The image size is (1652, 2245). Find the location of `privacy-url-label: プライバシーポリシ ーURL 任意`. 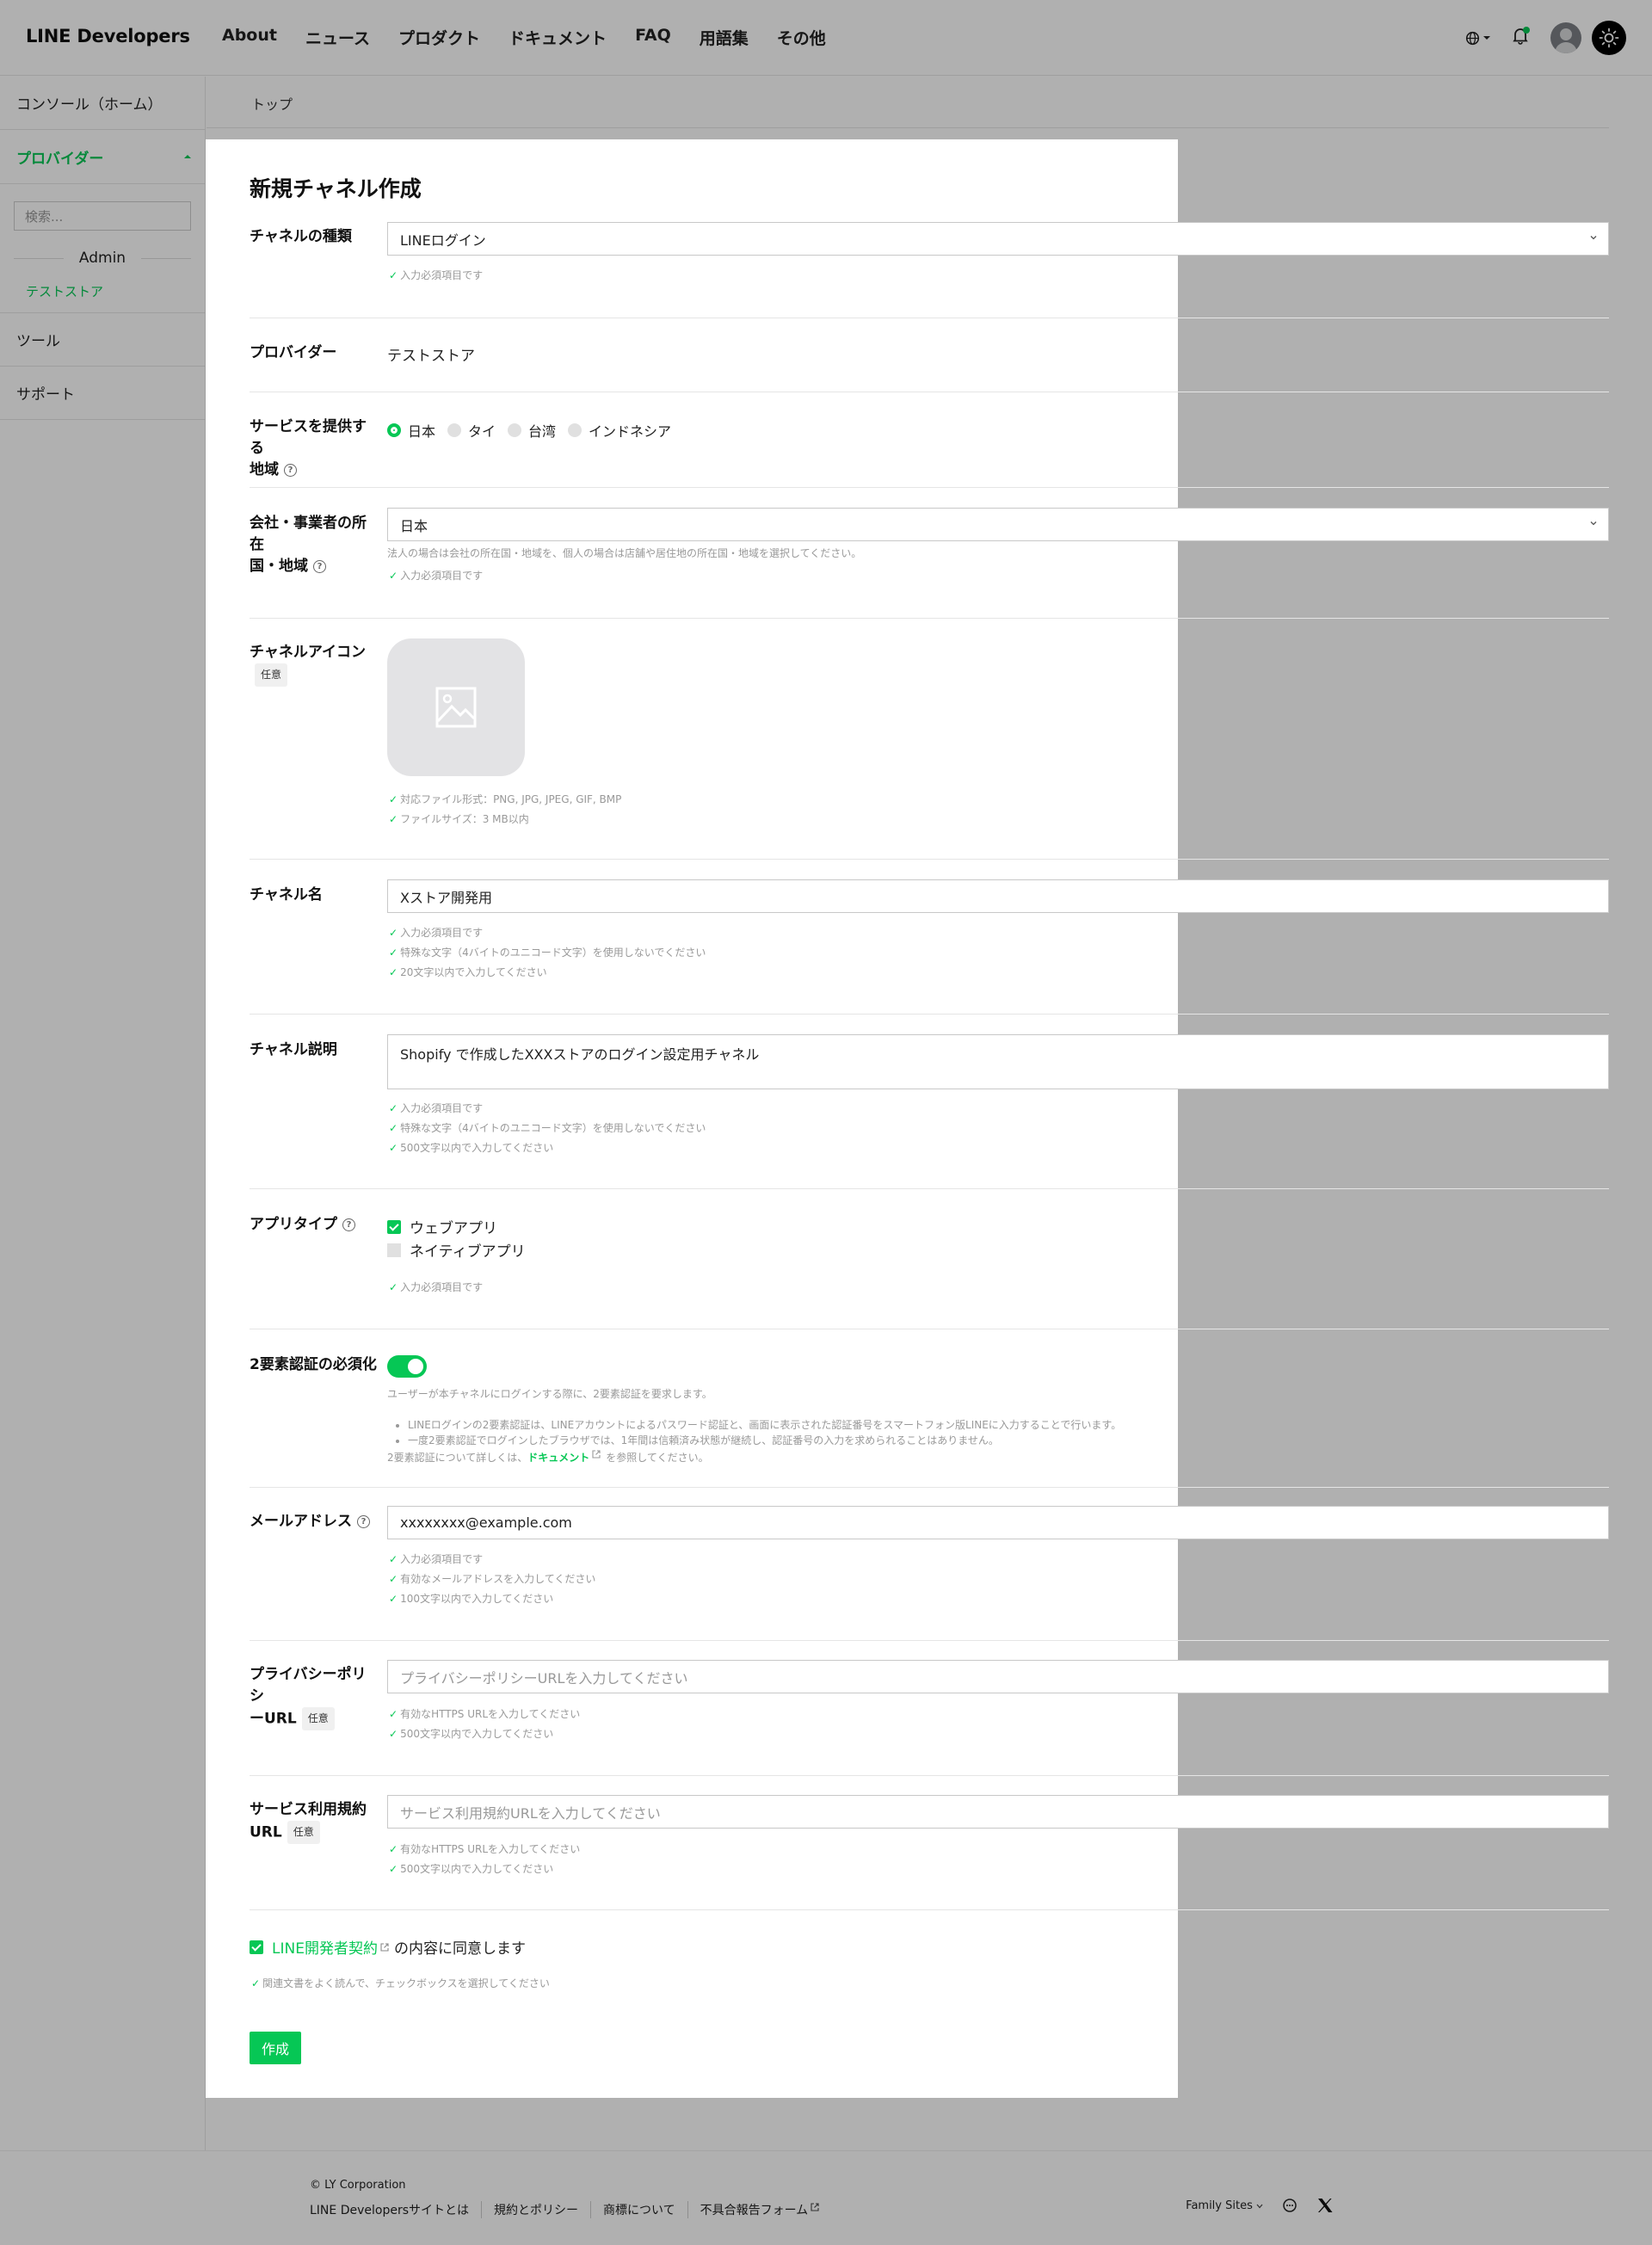

privacy-url-label: プライバシーポリシ ーURL 任意 is located at coordinates (314, 1697).